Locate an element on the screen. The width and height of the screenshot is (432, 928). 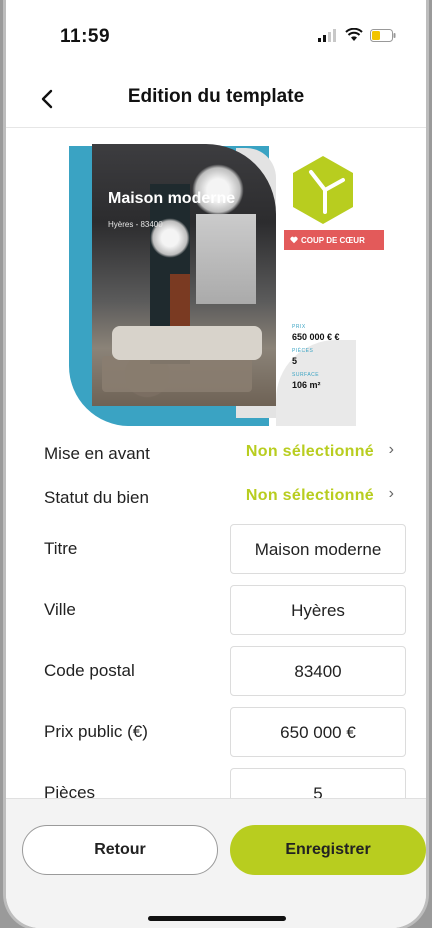
signal-icon is located at coordinates (327, 35).